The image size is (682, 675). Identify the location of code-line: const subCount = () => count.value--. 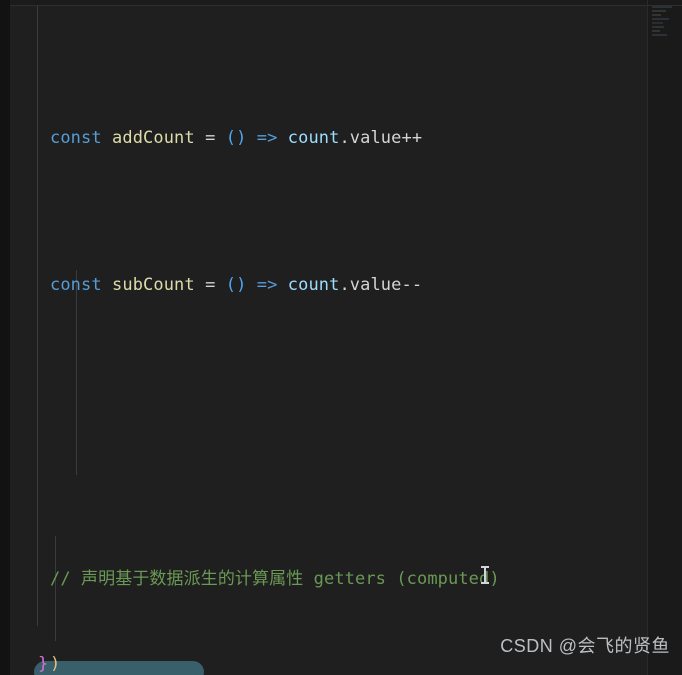
(328, 285).